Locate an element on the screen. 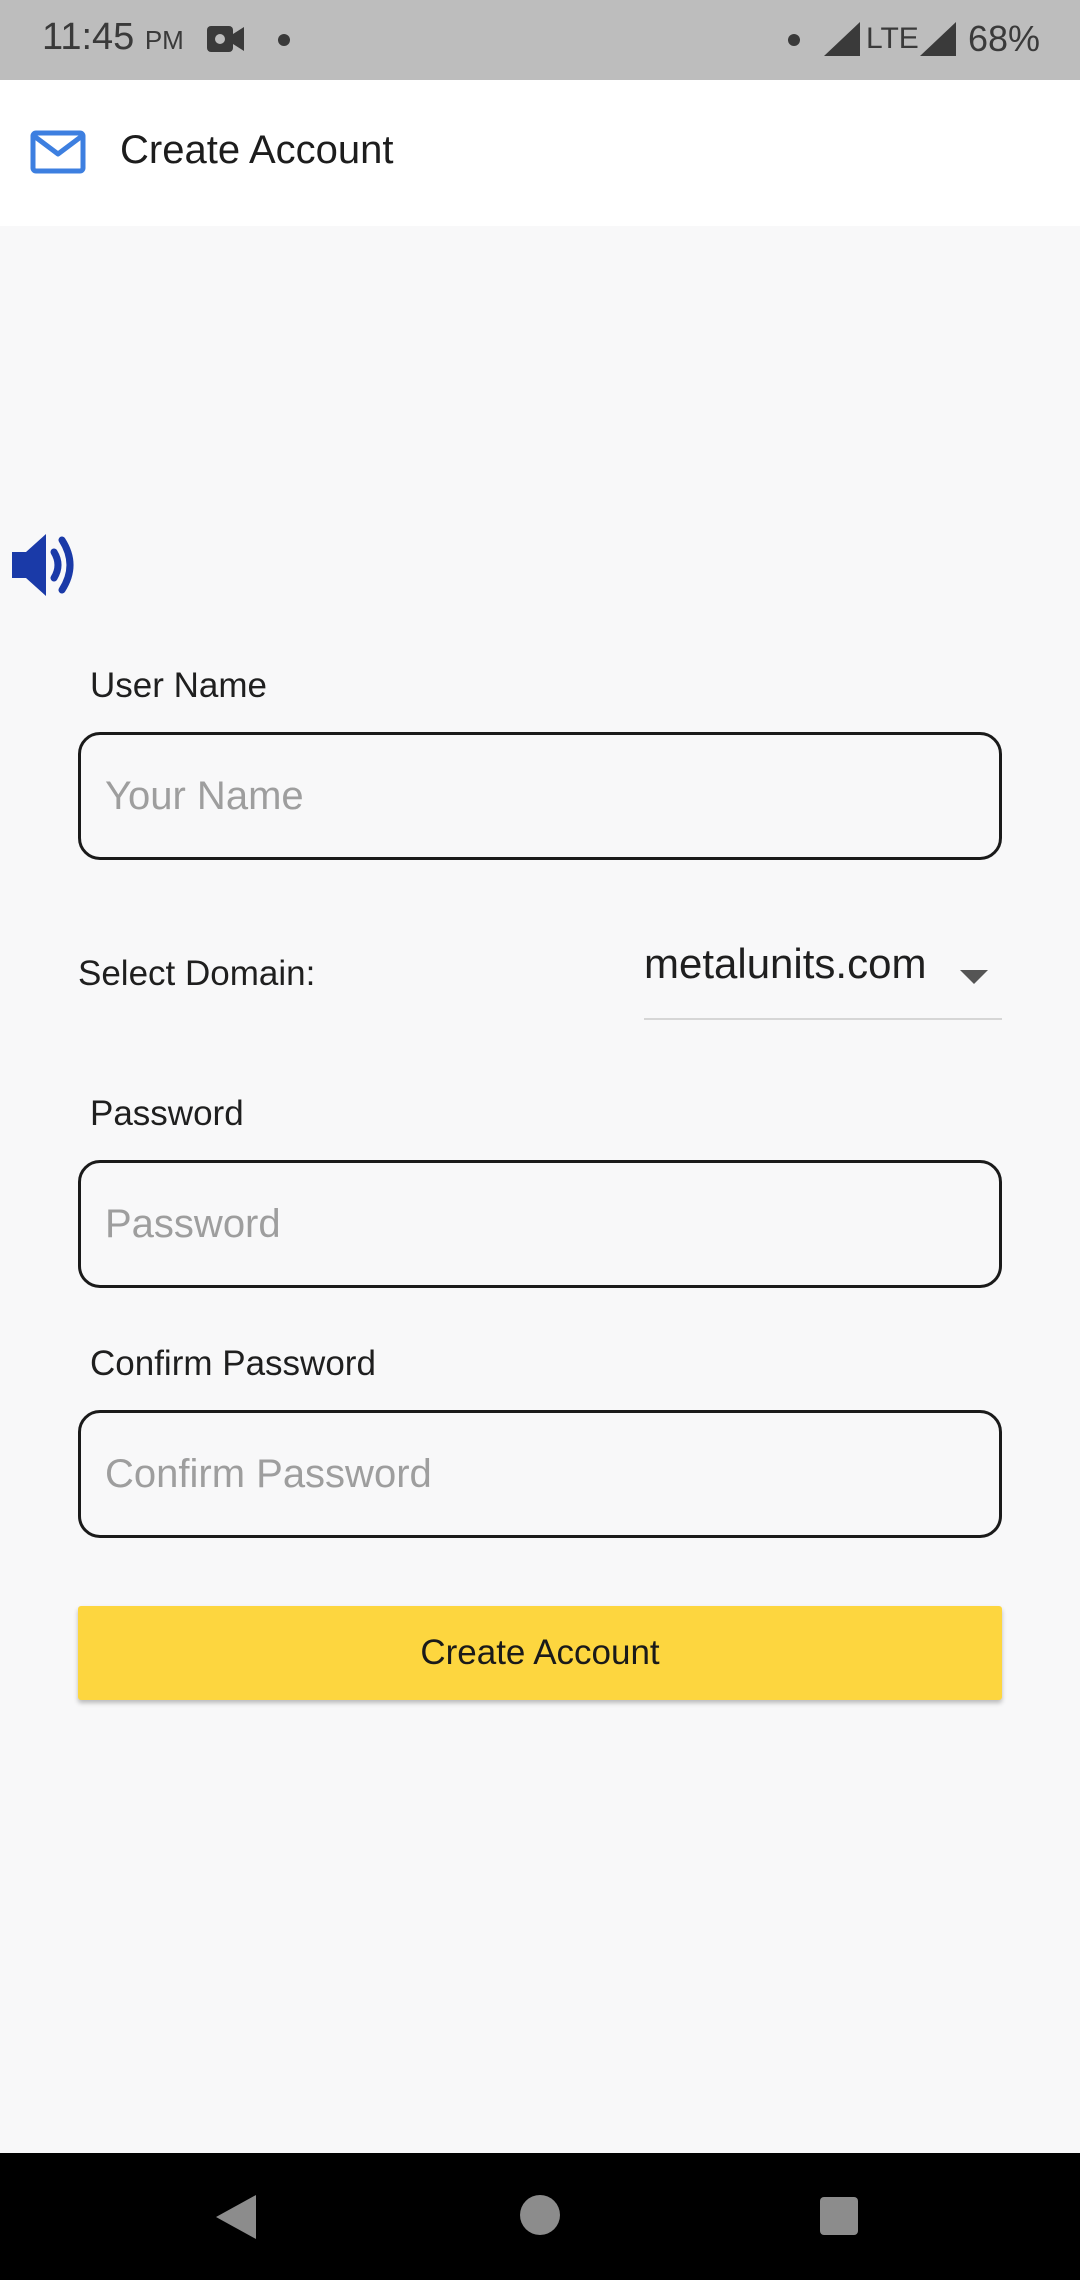  dropdown-arrow-icon is located at coordinates (974, 977).